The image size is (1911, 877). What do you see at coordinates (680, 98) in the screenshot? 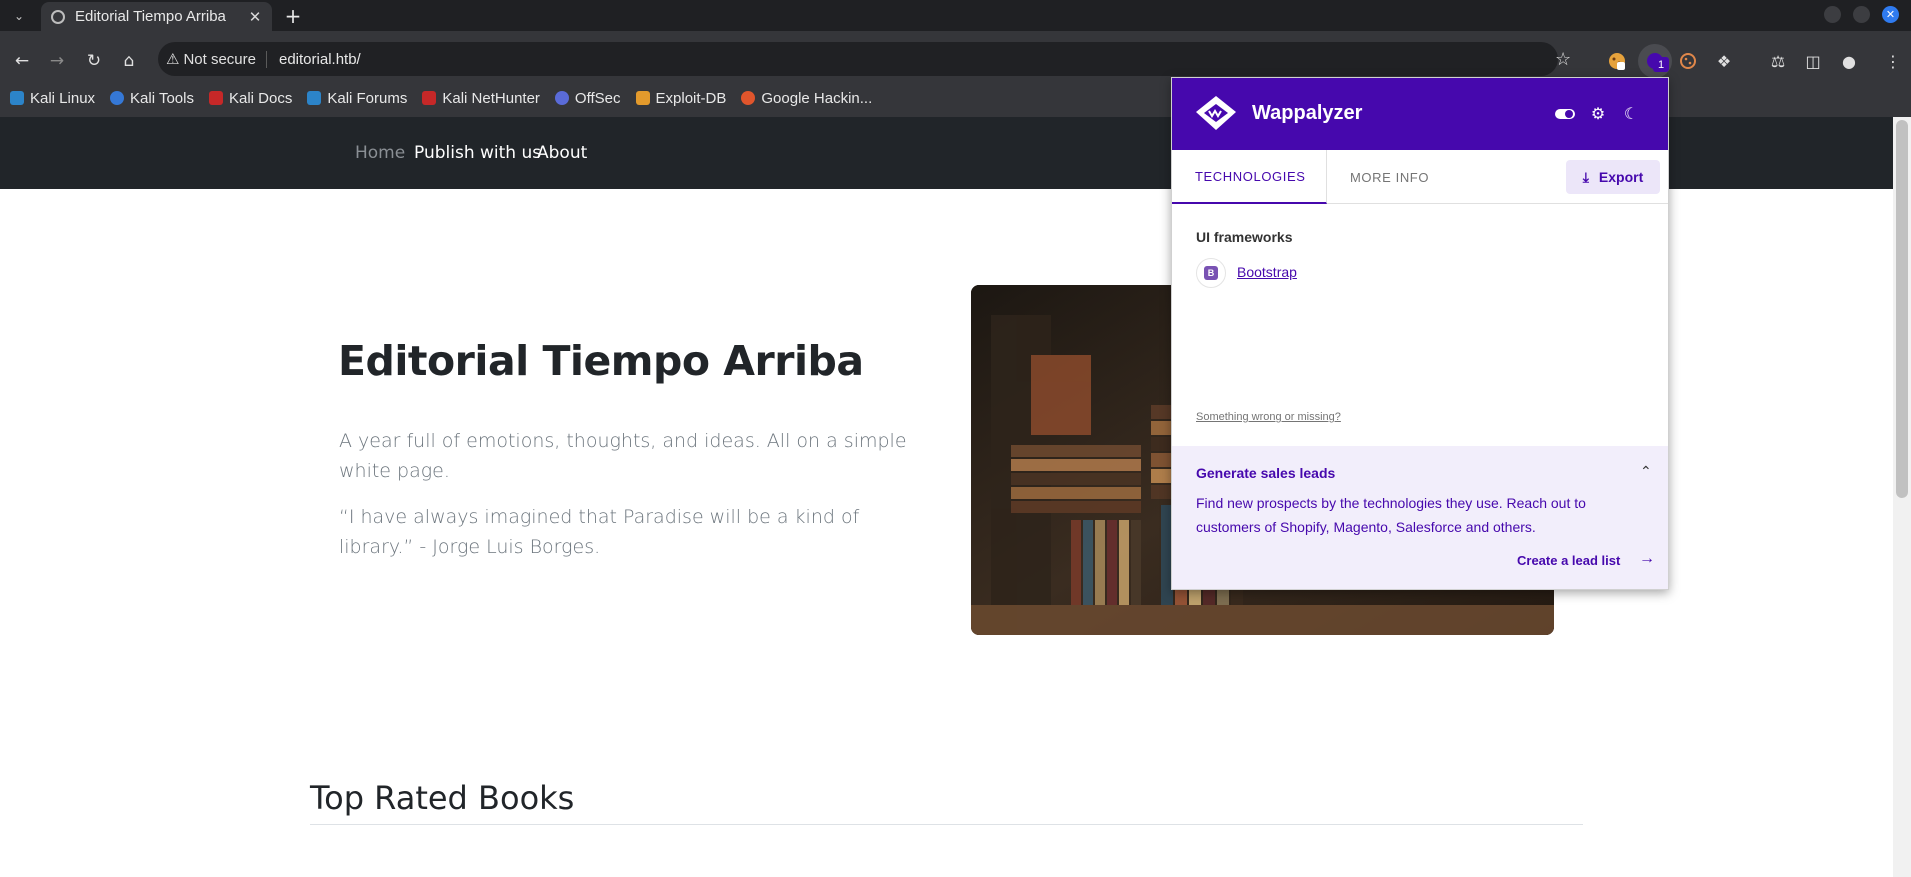
I see `bookmark-exploit-db: Exploit-DB` at bounding box center [680, 98].